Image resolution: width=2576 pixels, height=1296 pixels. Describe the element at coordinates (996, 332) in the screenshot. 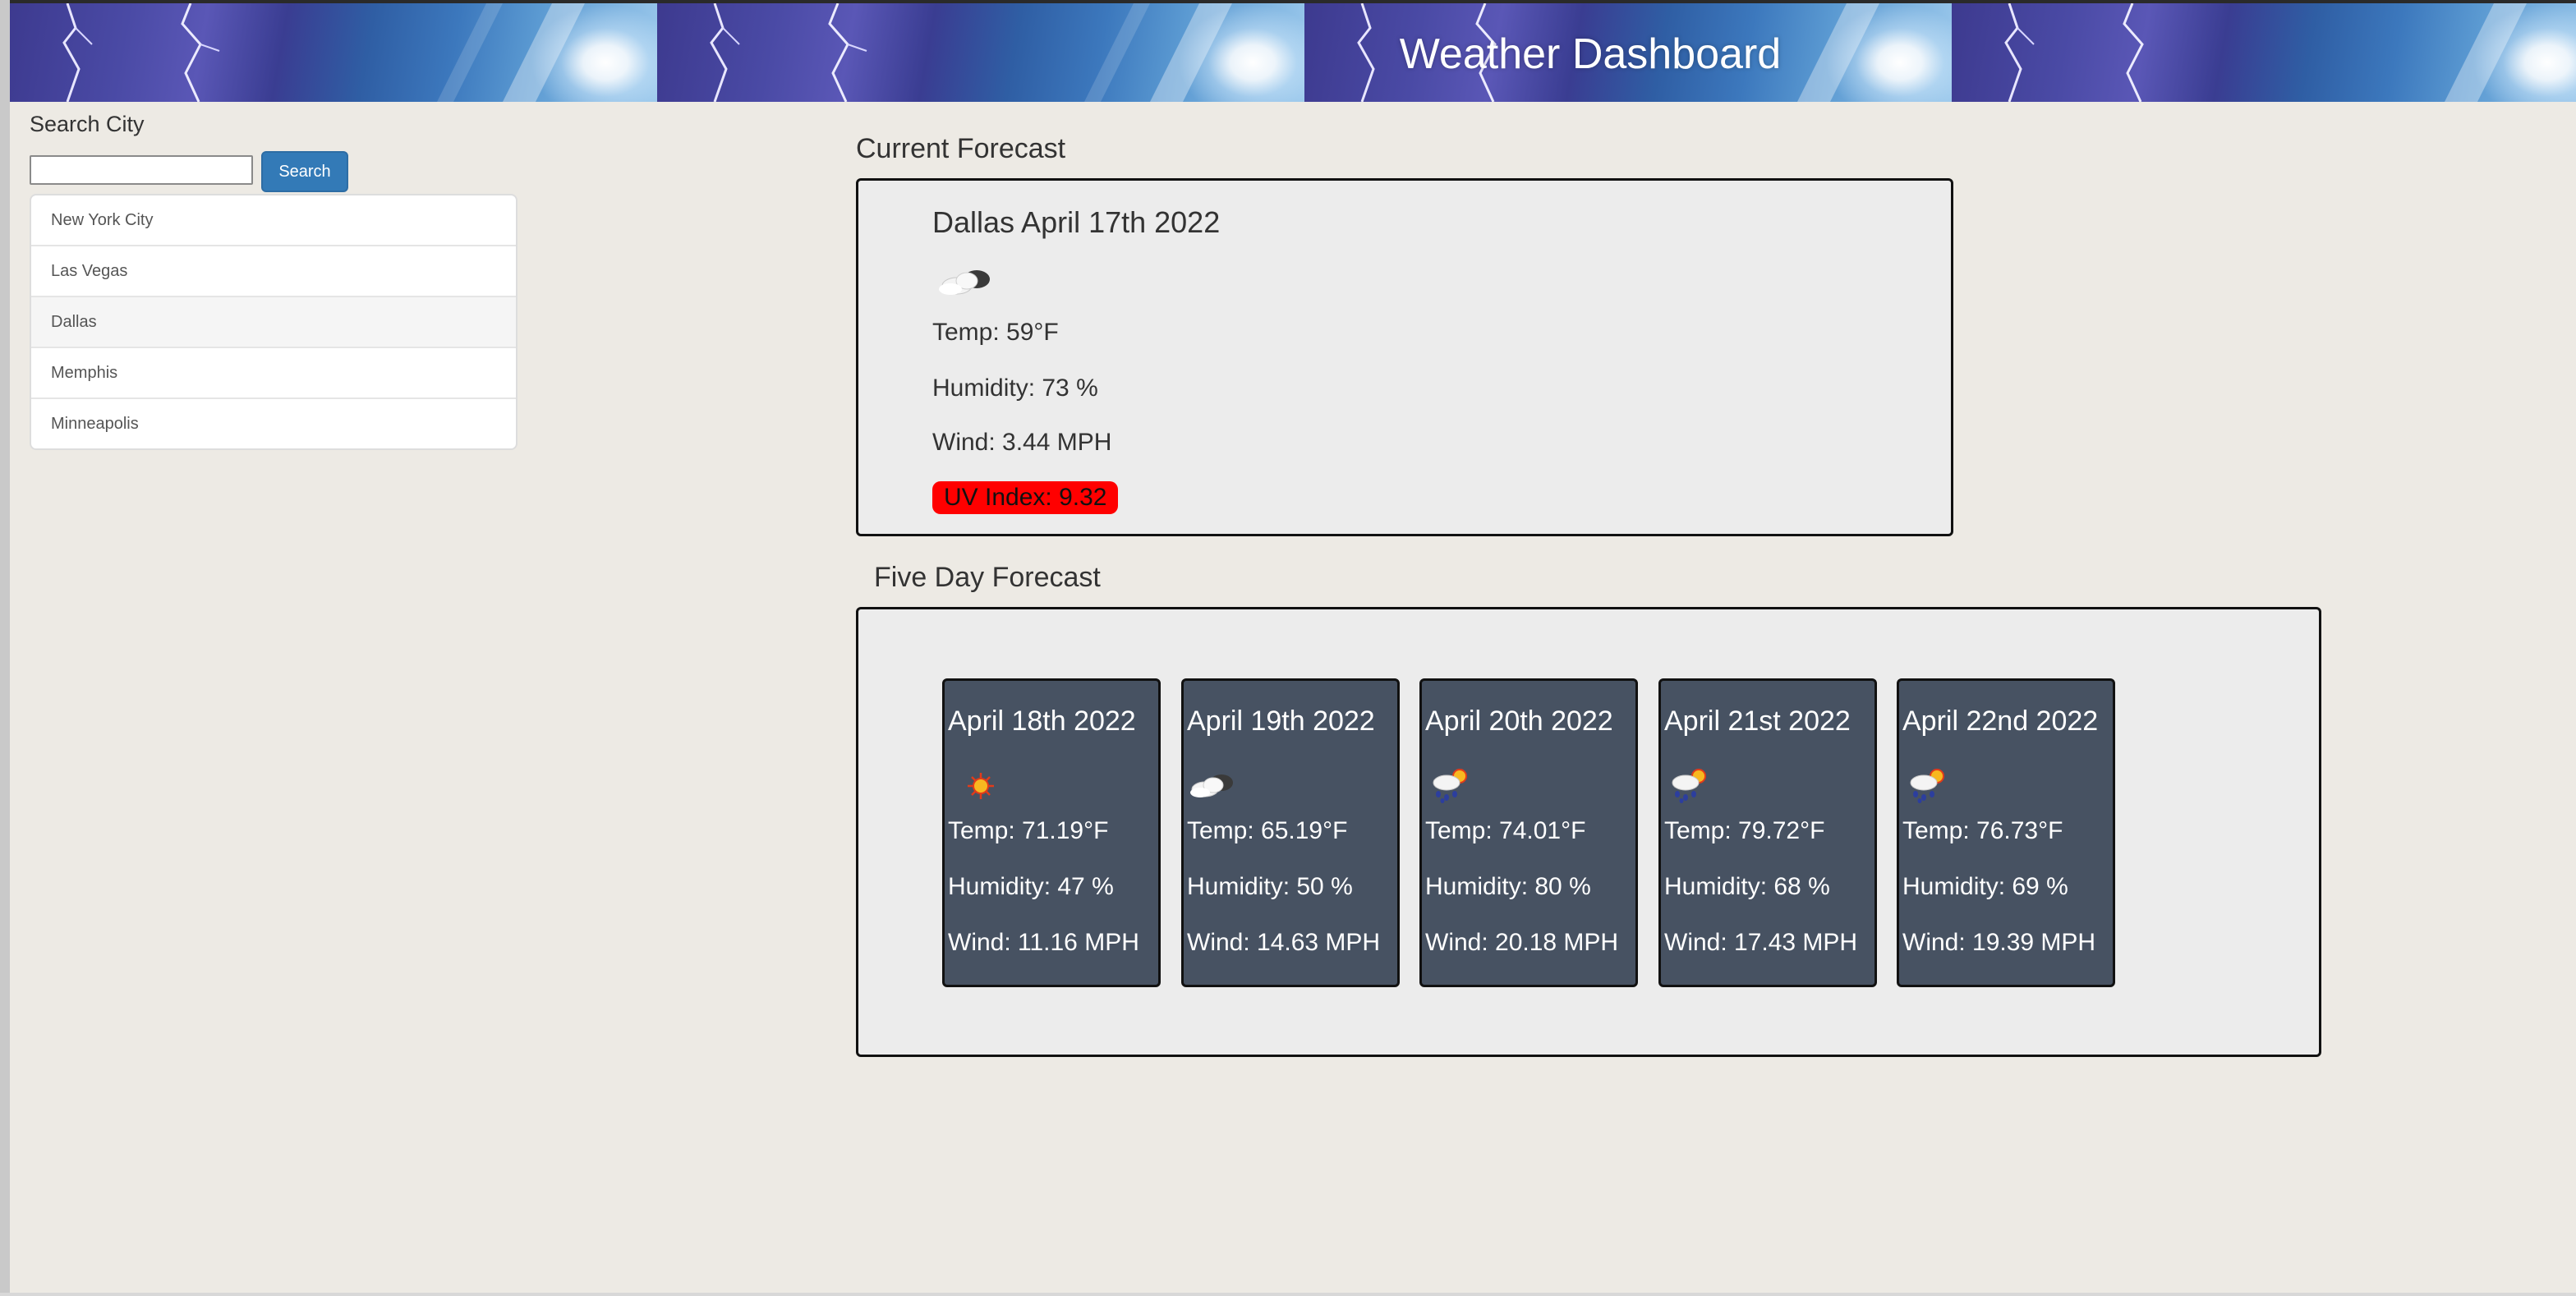

I see `current-temp: Temp: 59°F` at that location.